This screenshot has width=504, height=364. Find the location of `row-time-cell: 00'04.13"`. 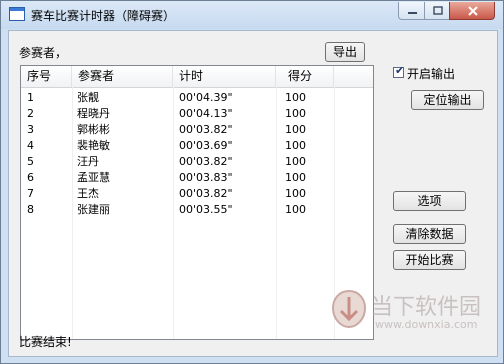

row-time-cell: 00'04.13" is located at coordinates (206, 113).